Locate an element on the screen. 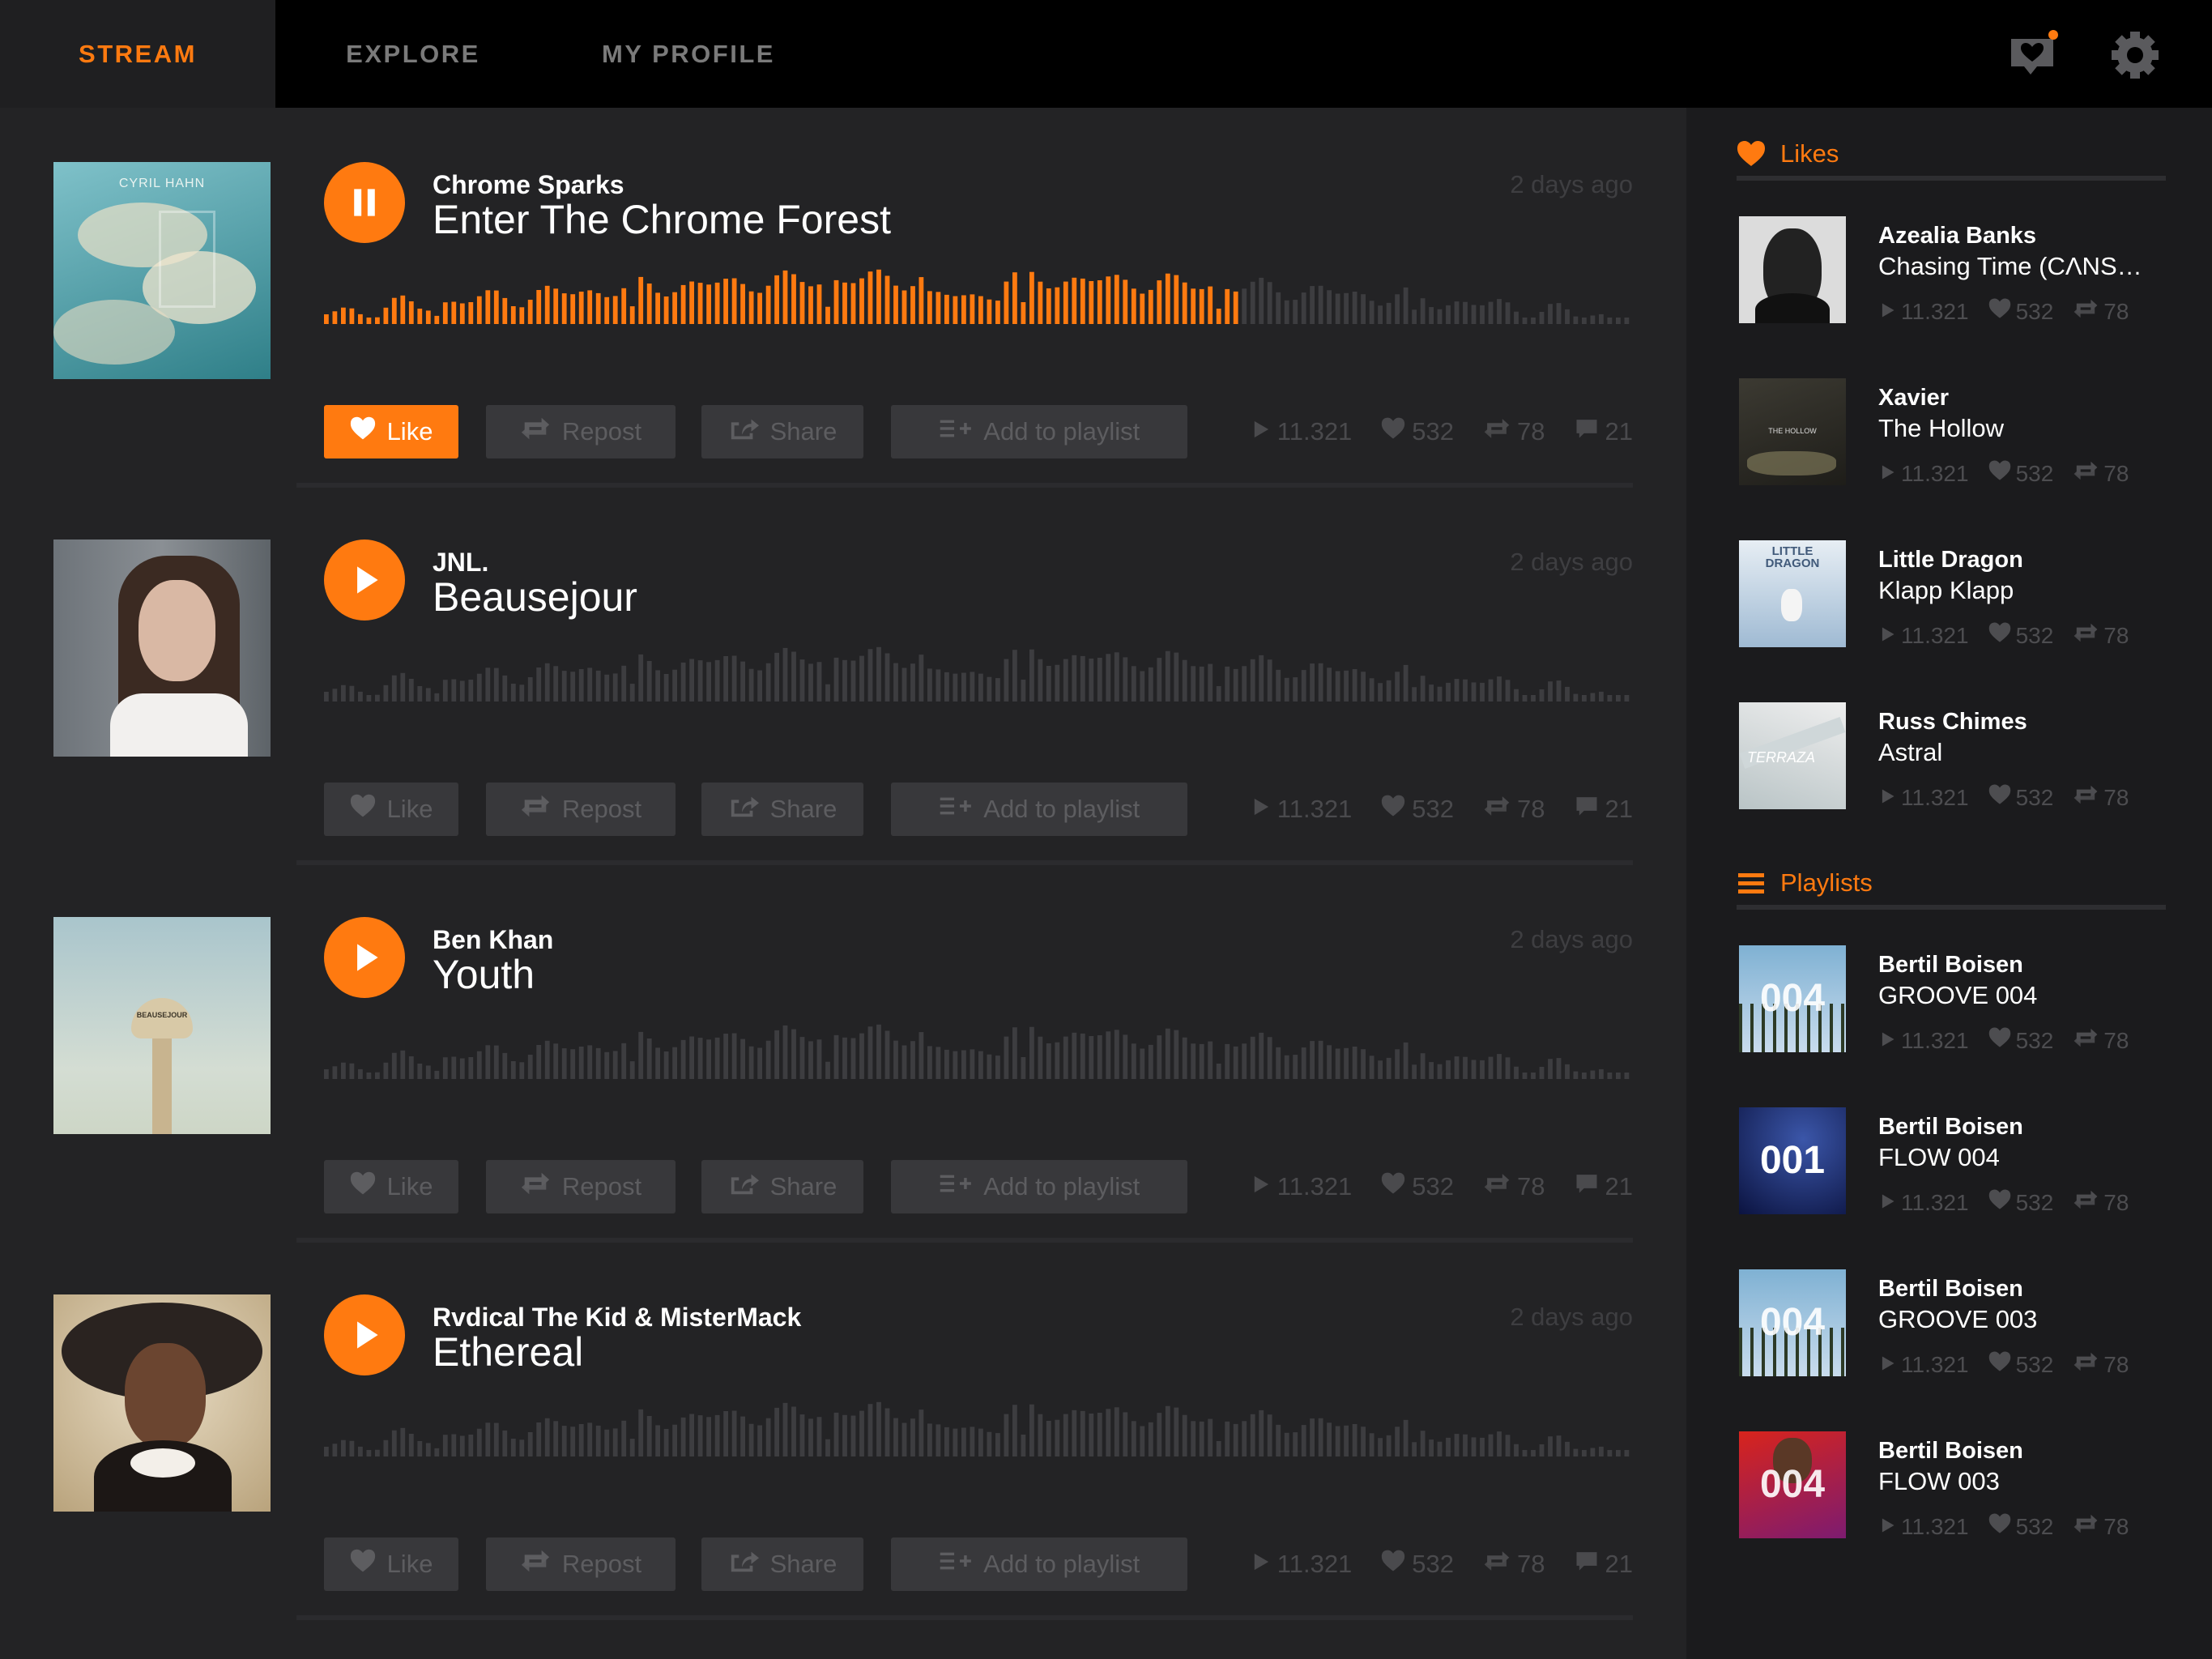  pause-button is located at coordinates (365, 202).